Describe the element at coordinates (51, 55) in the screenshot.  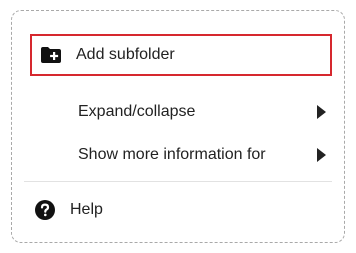
I see `folder-plus-icon` at that location.